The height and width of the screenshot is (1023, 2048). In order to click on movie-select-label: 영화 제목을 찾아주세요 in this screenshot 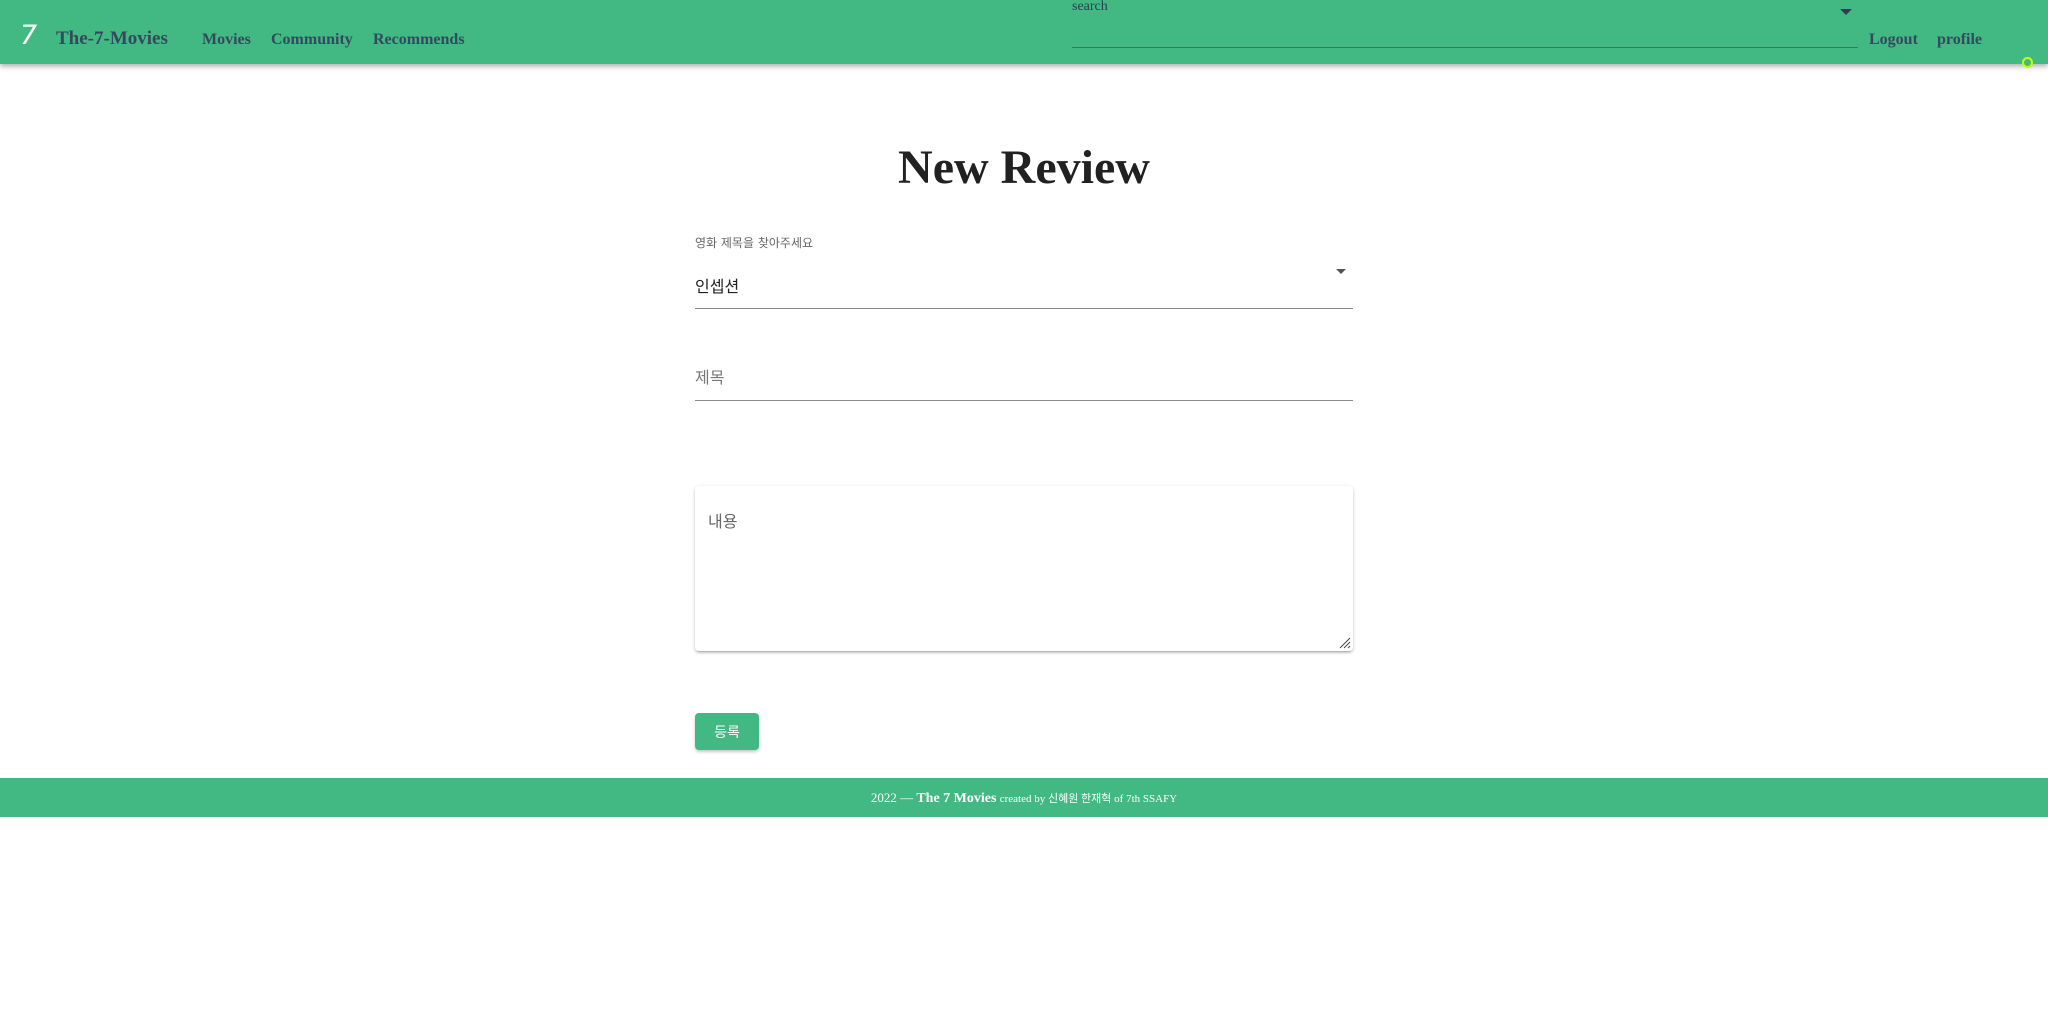, I will do `click(754, 243)`.